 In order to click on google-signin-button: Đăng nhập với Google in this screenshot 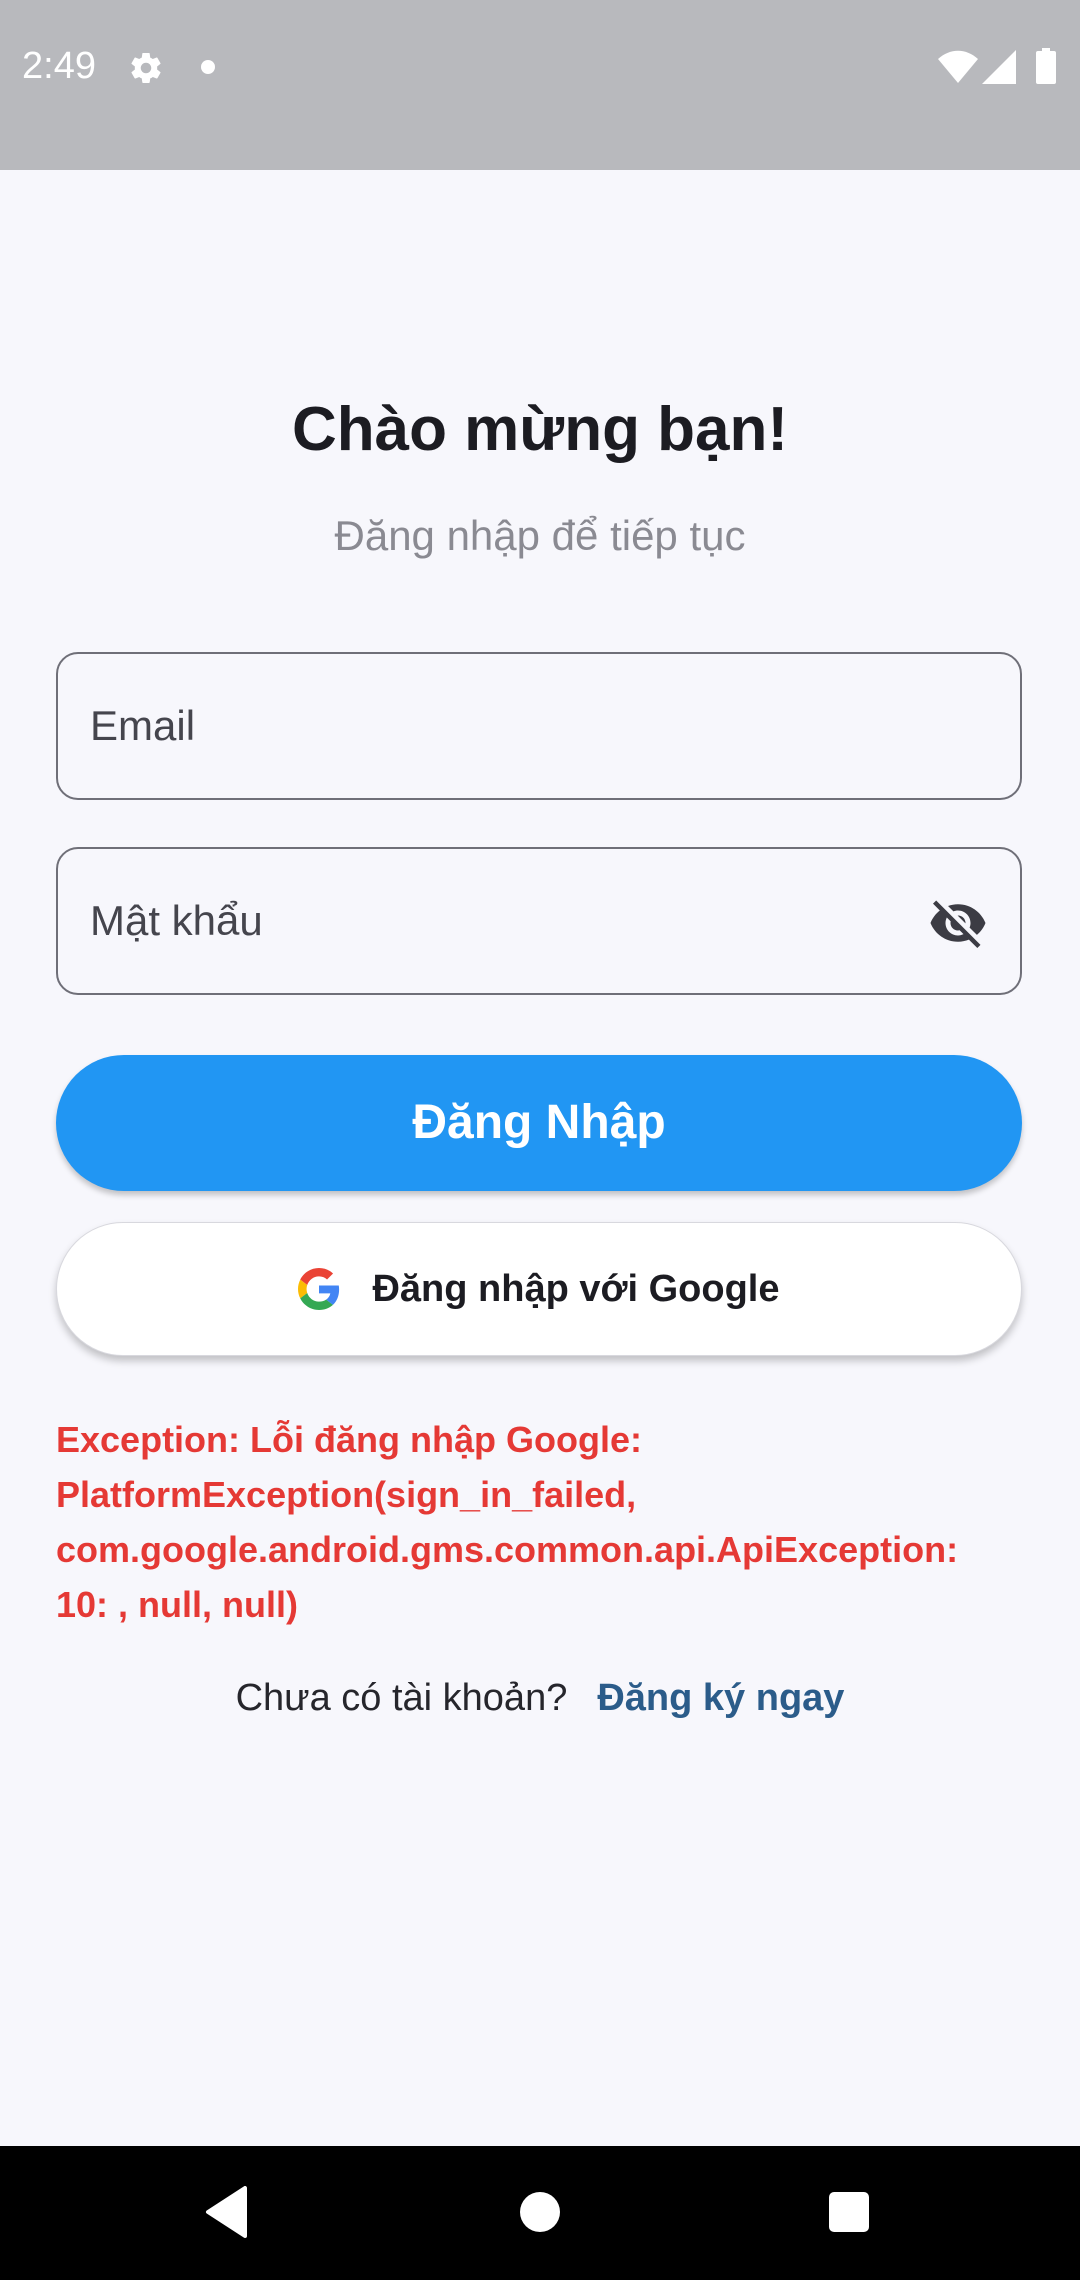, I will do `click(539, 1289)`.